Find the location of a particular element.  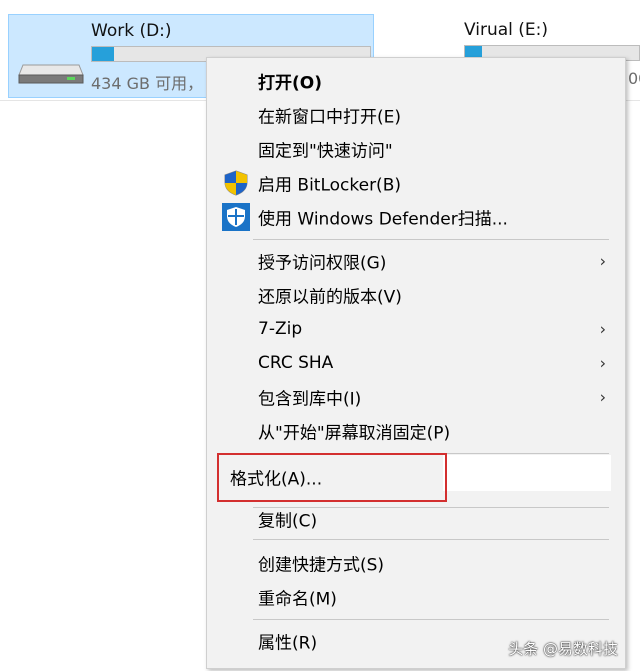

menu-item-bitlocker: 启用 BitLocker(B) is located at coordinates (416, 183).